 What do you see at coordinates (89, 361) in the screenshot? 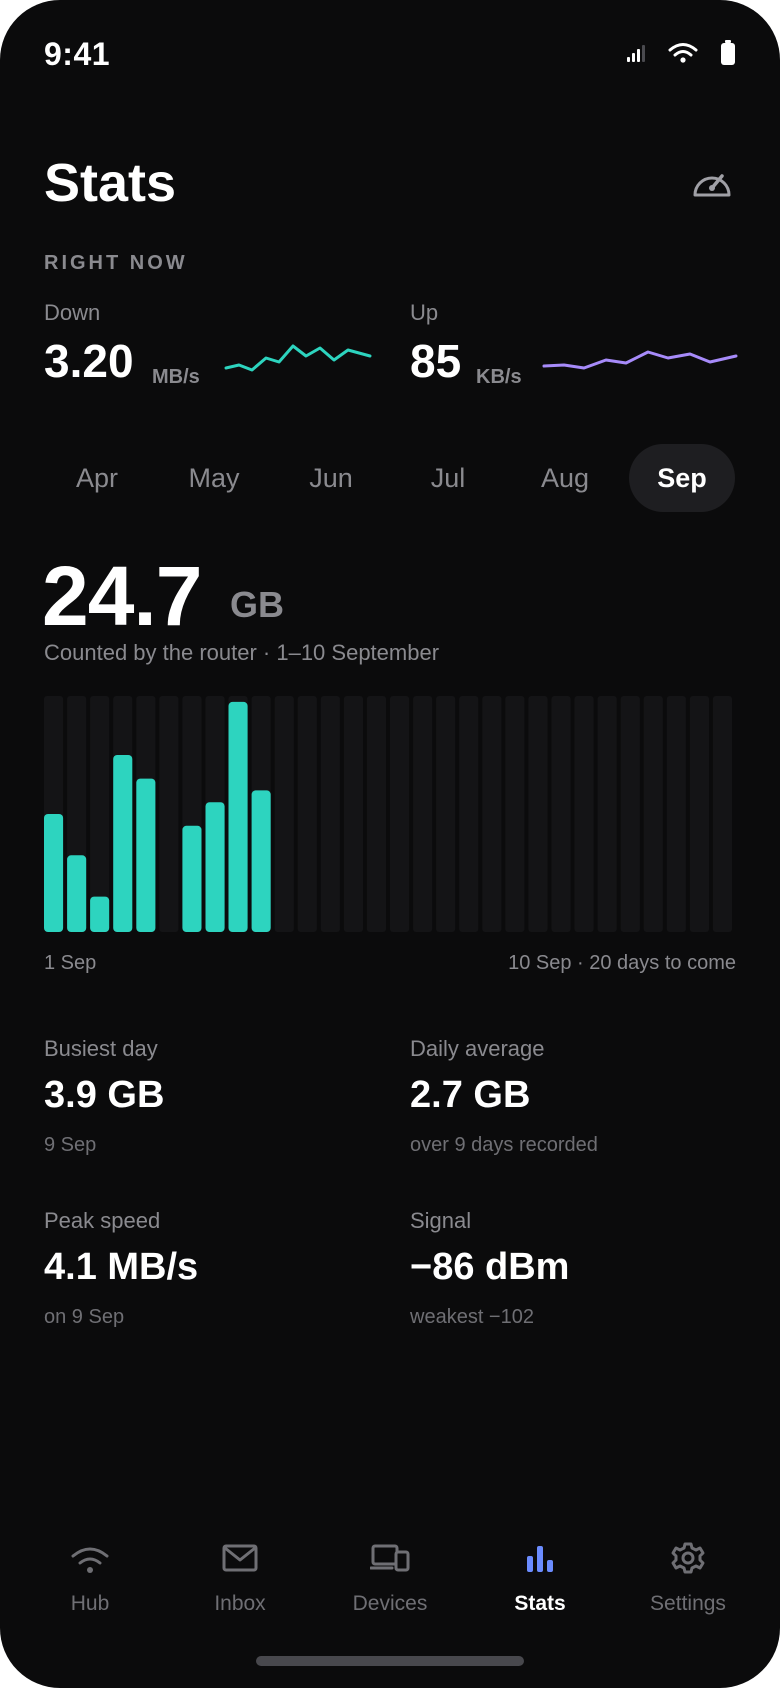
I see `download-value: 3.20` at bounding box center [89, 361].